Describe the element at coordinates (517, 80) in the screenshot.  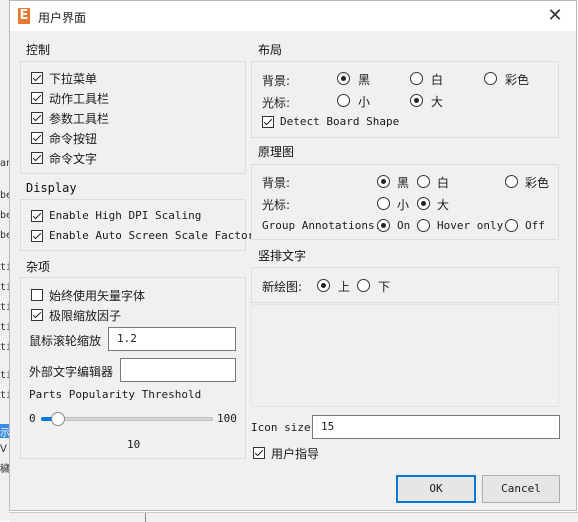
I see `layout-bg-color-label: 彩色` at that location.